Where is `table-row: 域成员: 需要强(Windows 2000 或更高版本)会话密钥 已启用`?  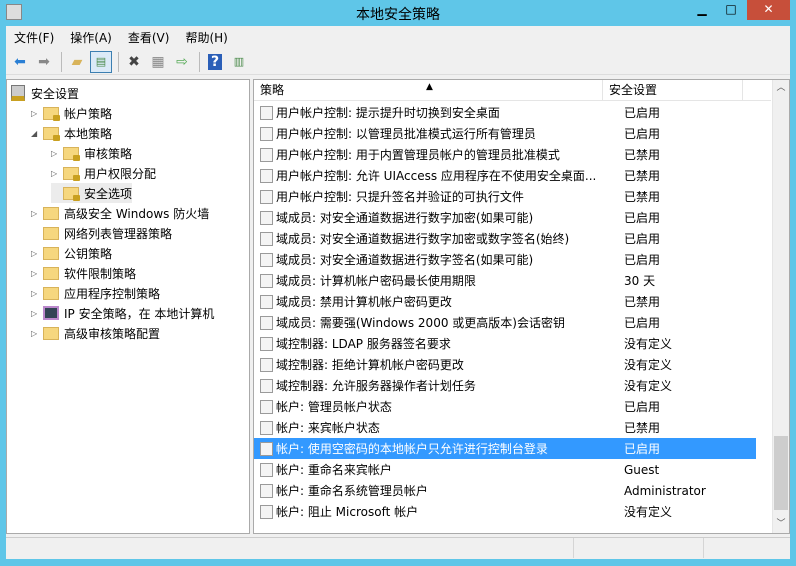
table-row: 域成员: 需要强(Windows 2000 或更高版本)会话密钥 已启用 is located at coordinates (505, 322).